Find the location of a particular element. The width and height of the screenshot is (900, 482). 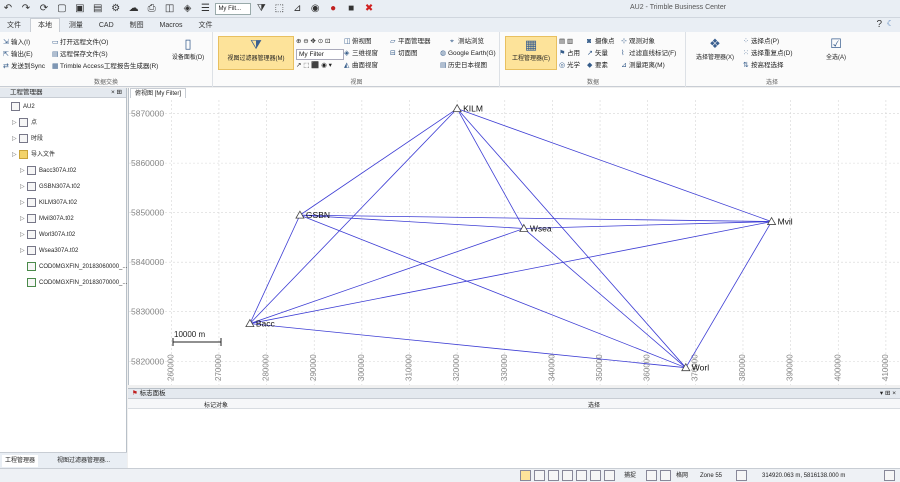

layer-mode-icon is located at coordinates (609, 475).